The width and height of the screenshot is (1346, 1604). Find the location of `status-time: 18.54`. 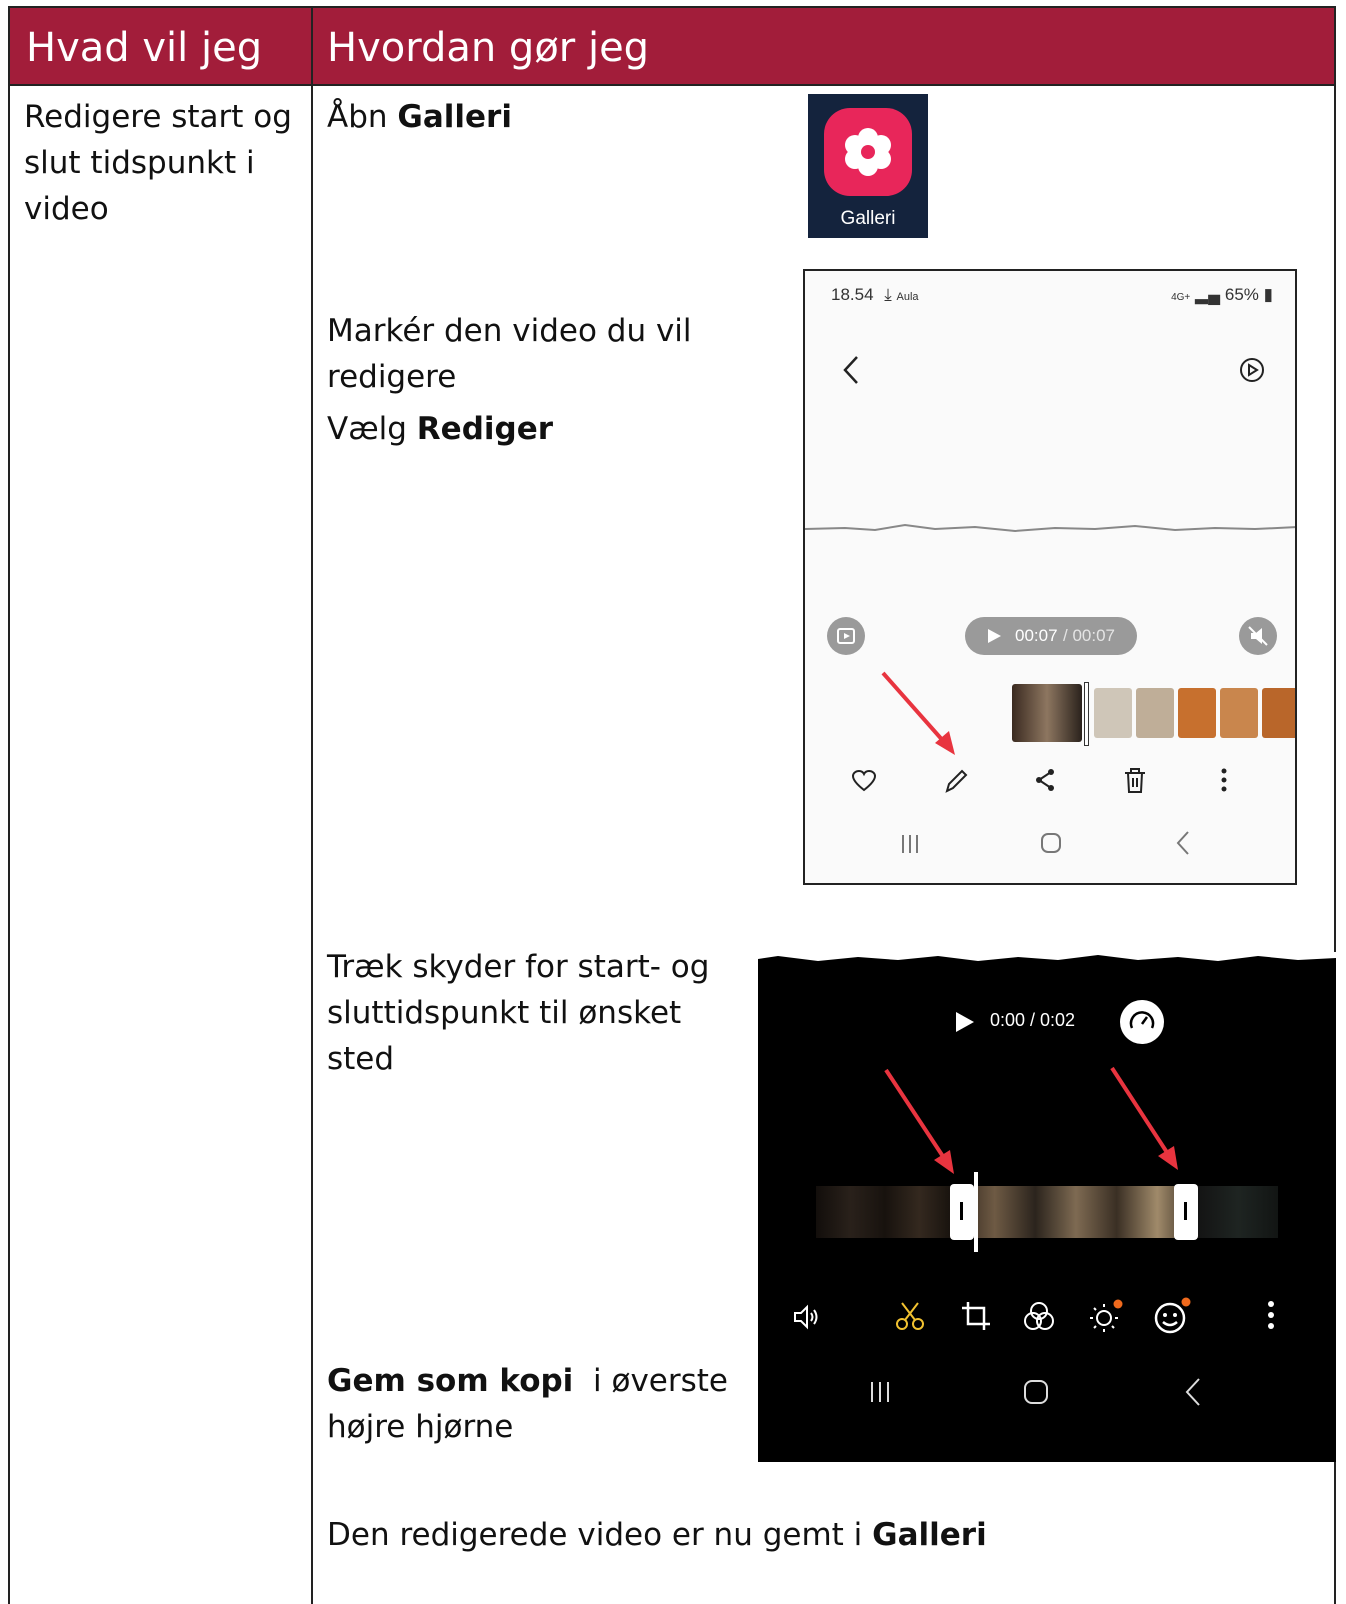

status-time: 18.54 is located at coordinates (852, 294).